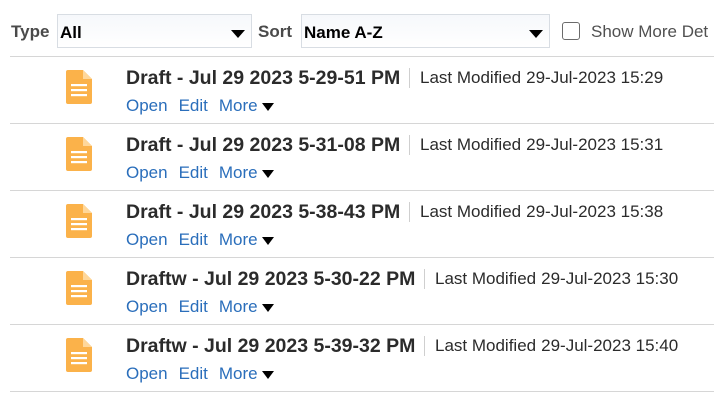 This screenshot has height=402, width=714. I want to click on item-title: Draftw - Jul 29 2023 5-39-32 PM, so click(270, 346).